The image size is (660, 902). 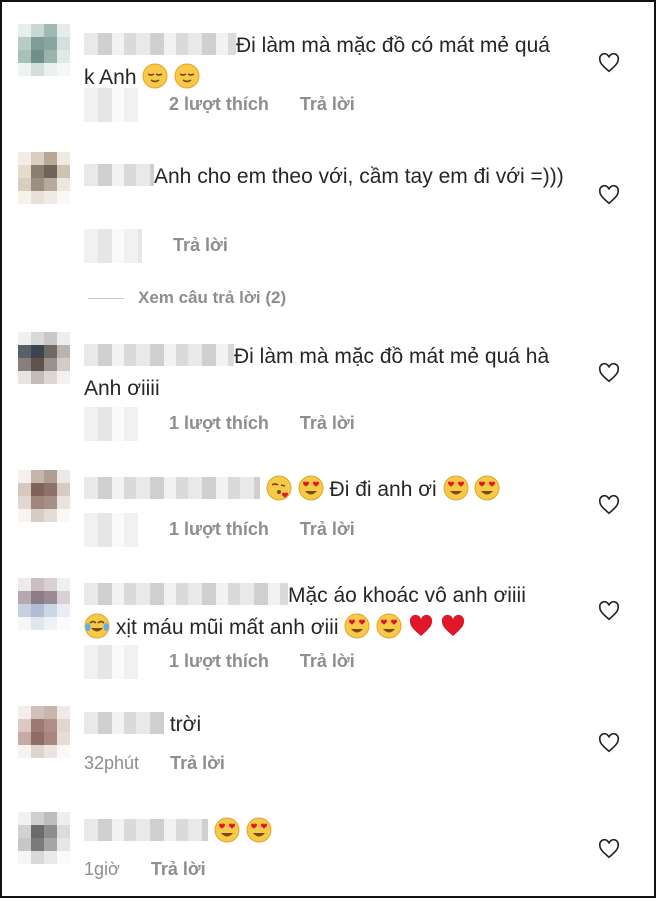 What do you see at coordinates (102, 869) in the screenshot?
I see `timestamp: 1giờ` at bounding box center [102, 869].